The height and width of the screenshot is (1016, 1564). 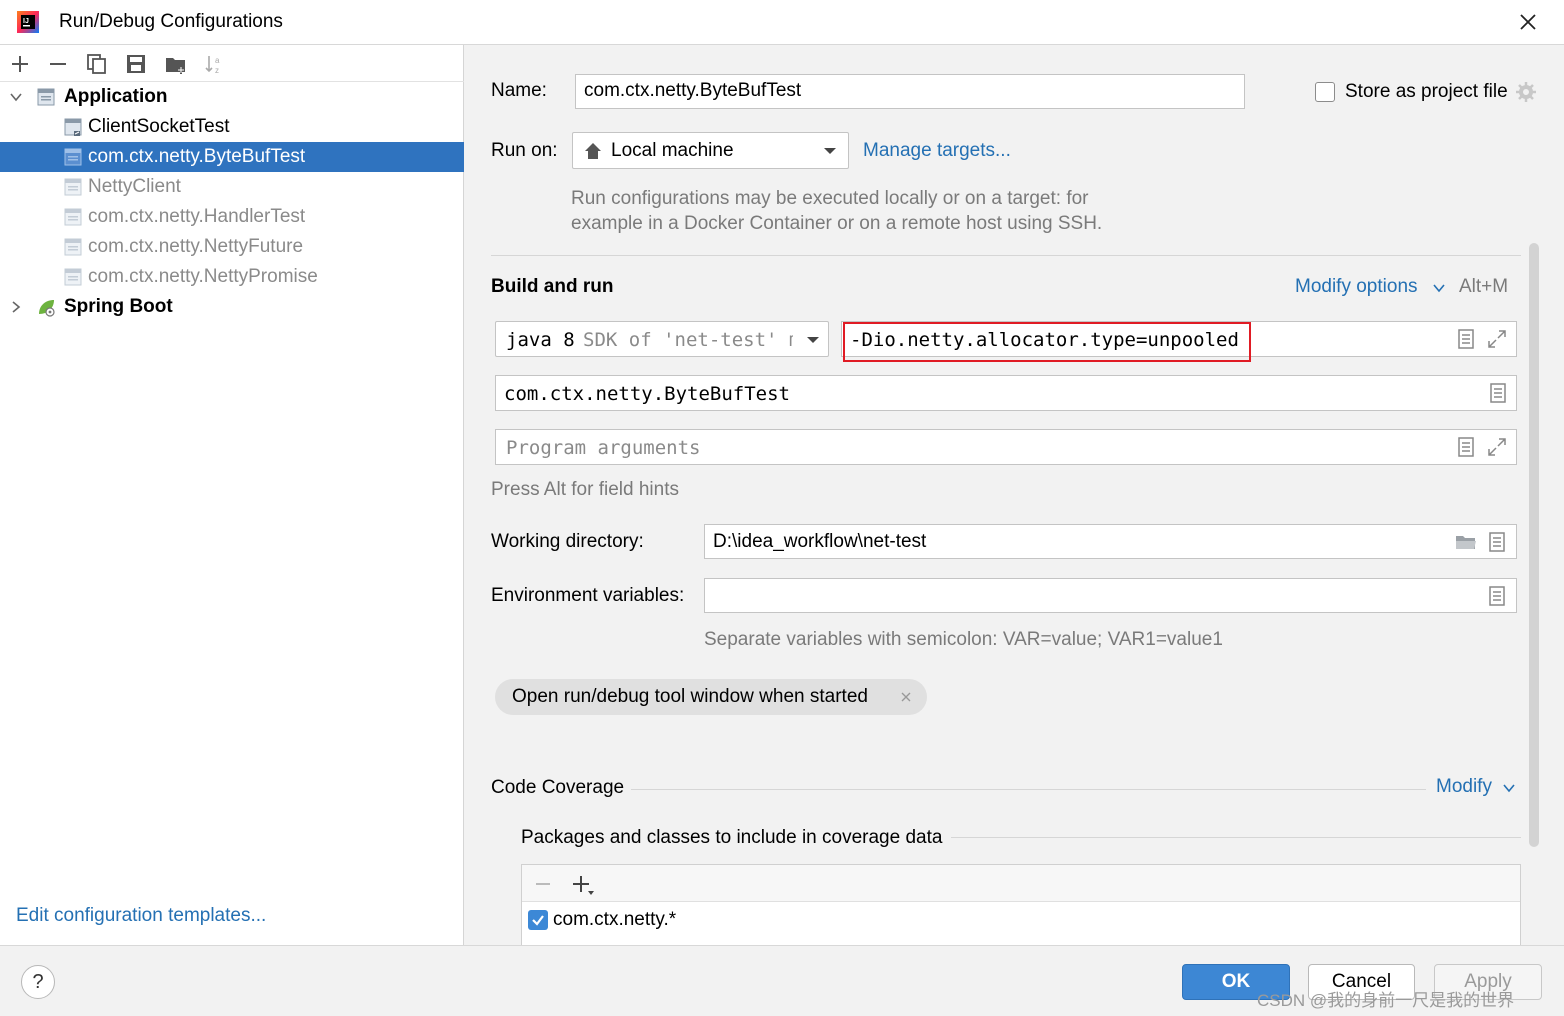 I want to click on tree-group-application: Application, so click(x=232, y=97).